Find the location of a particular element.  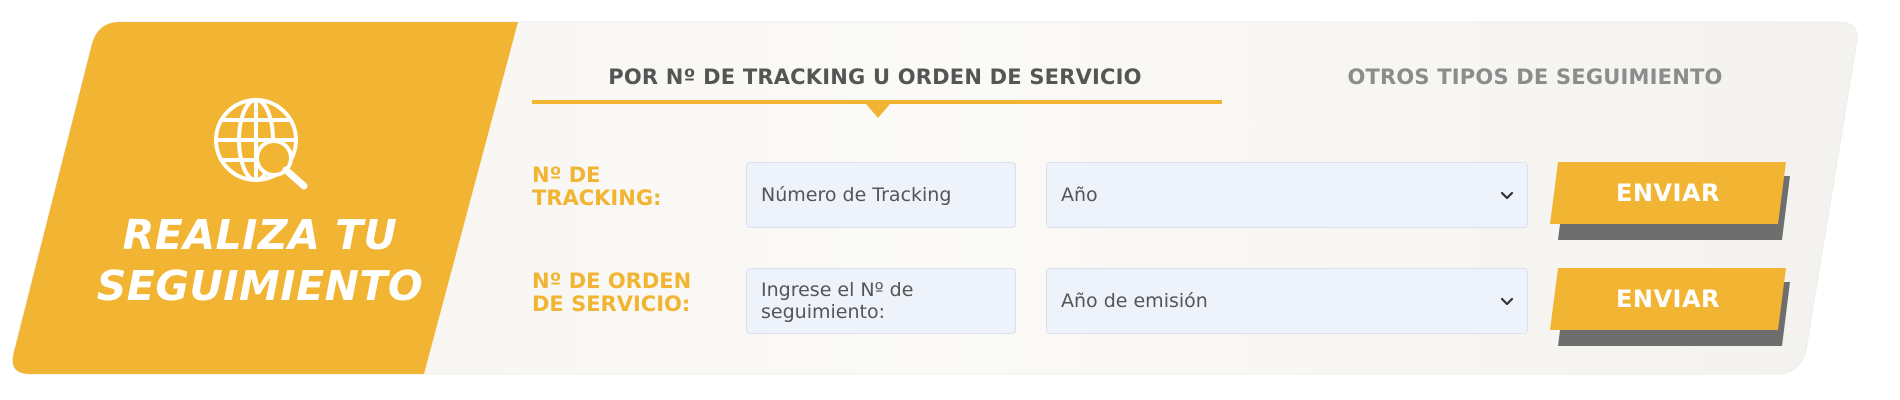

globe-search-icon is located at coordinates (261, 144).